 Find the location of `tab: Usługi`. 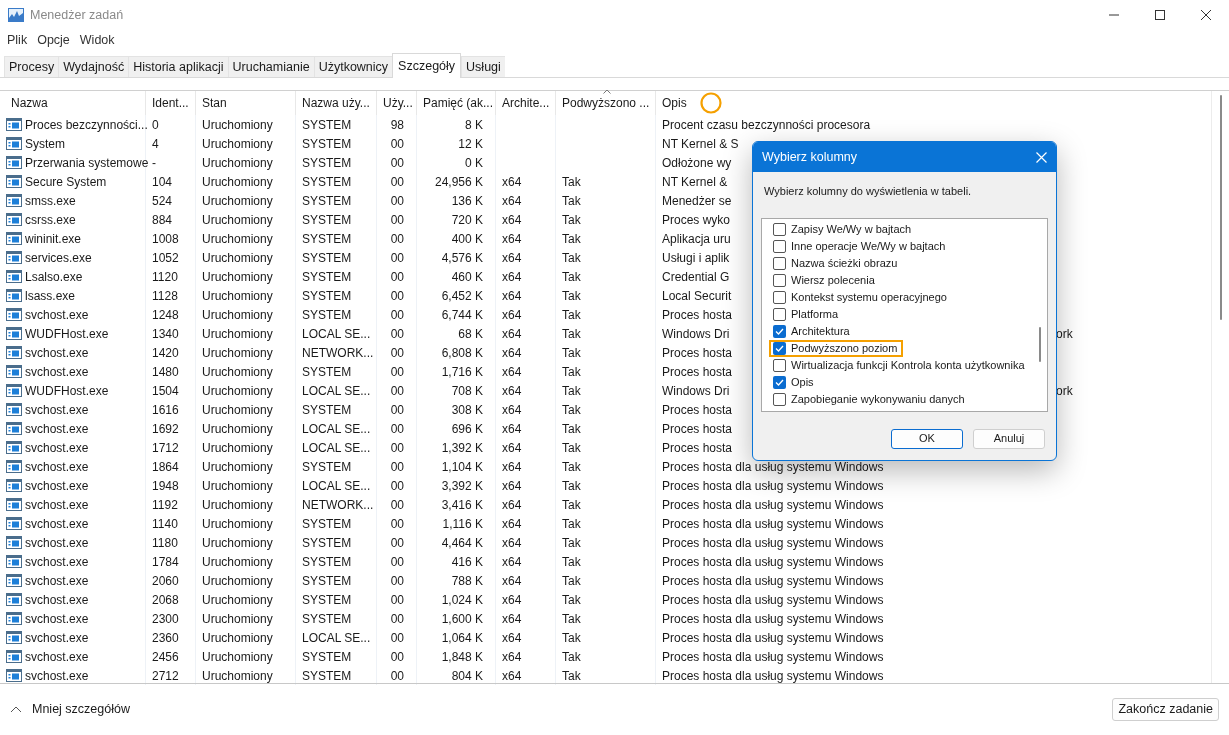

tab: Usługi is located at coordinates (483, 66).